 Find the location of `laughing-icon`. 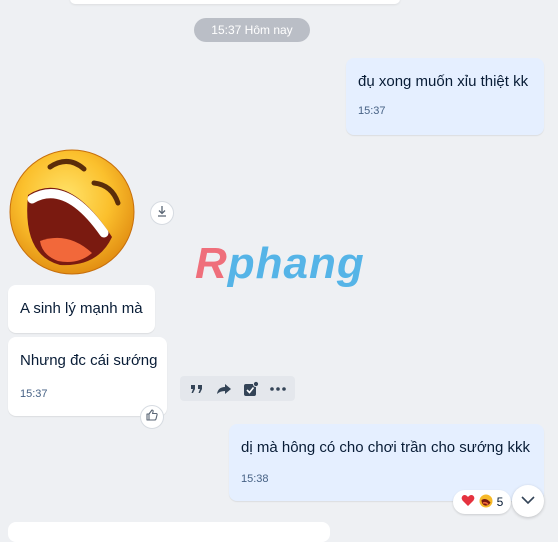

laughing-icon is located at coordinates (486, 502).